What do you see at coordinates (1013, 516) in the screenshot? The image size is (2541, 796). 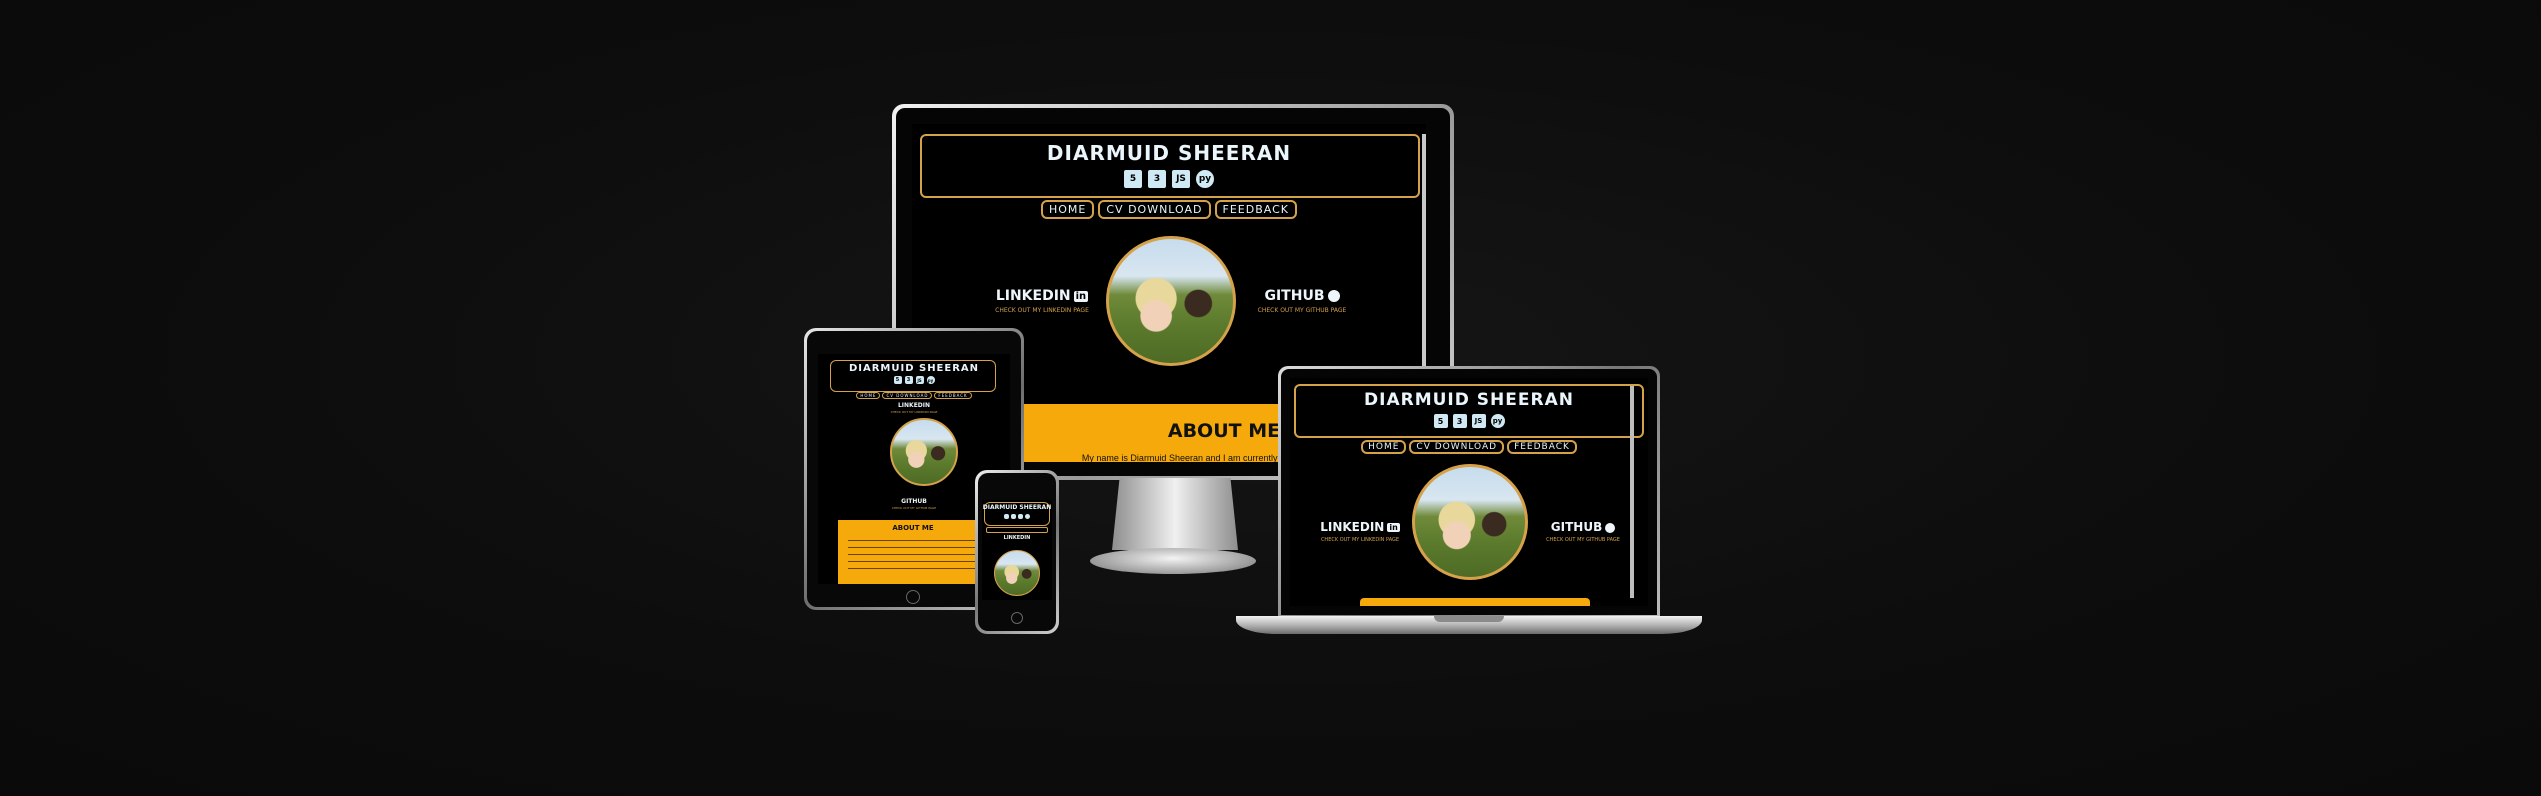 I see `css3-icon` at bounding box center [1013, 516].